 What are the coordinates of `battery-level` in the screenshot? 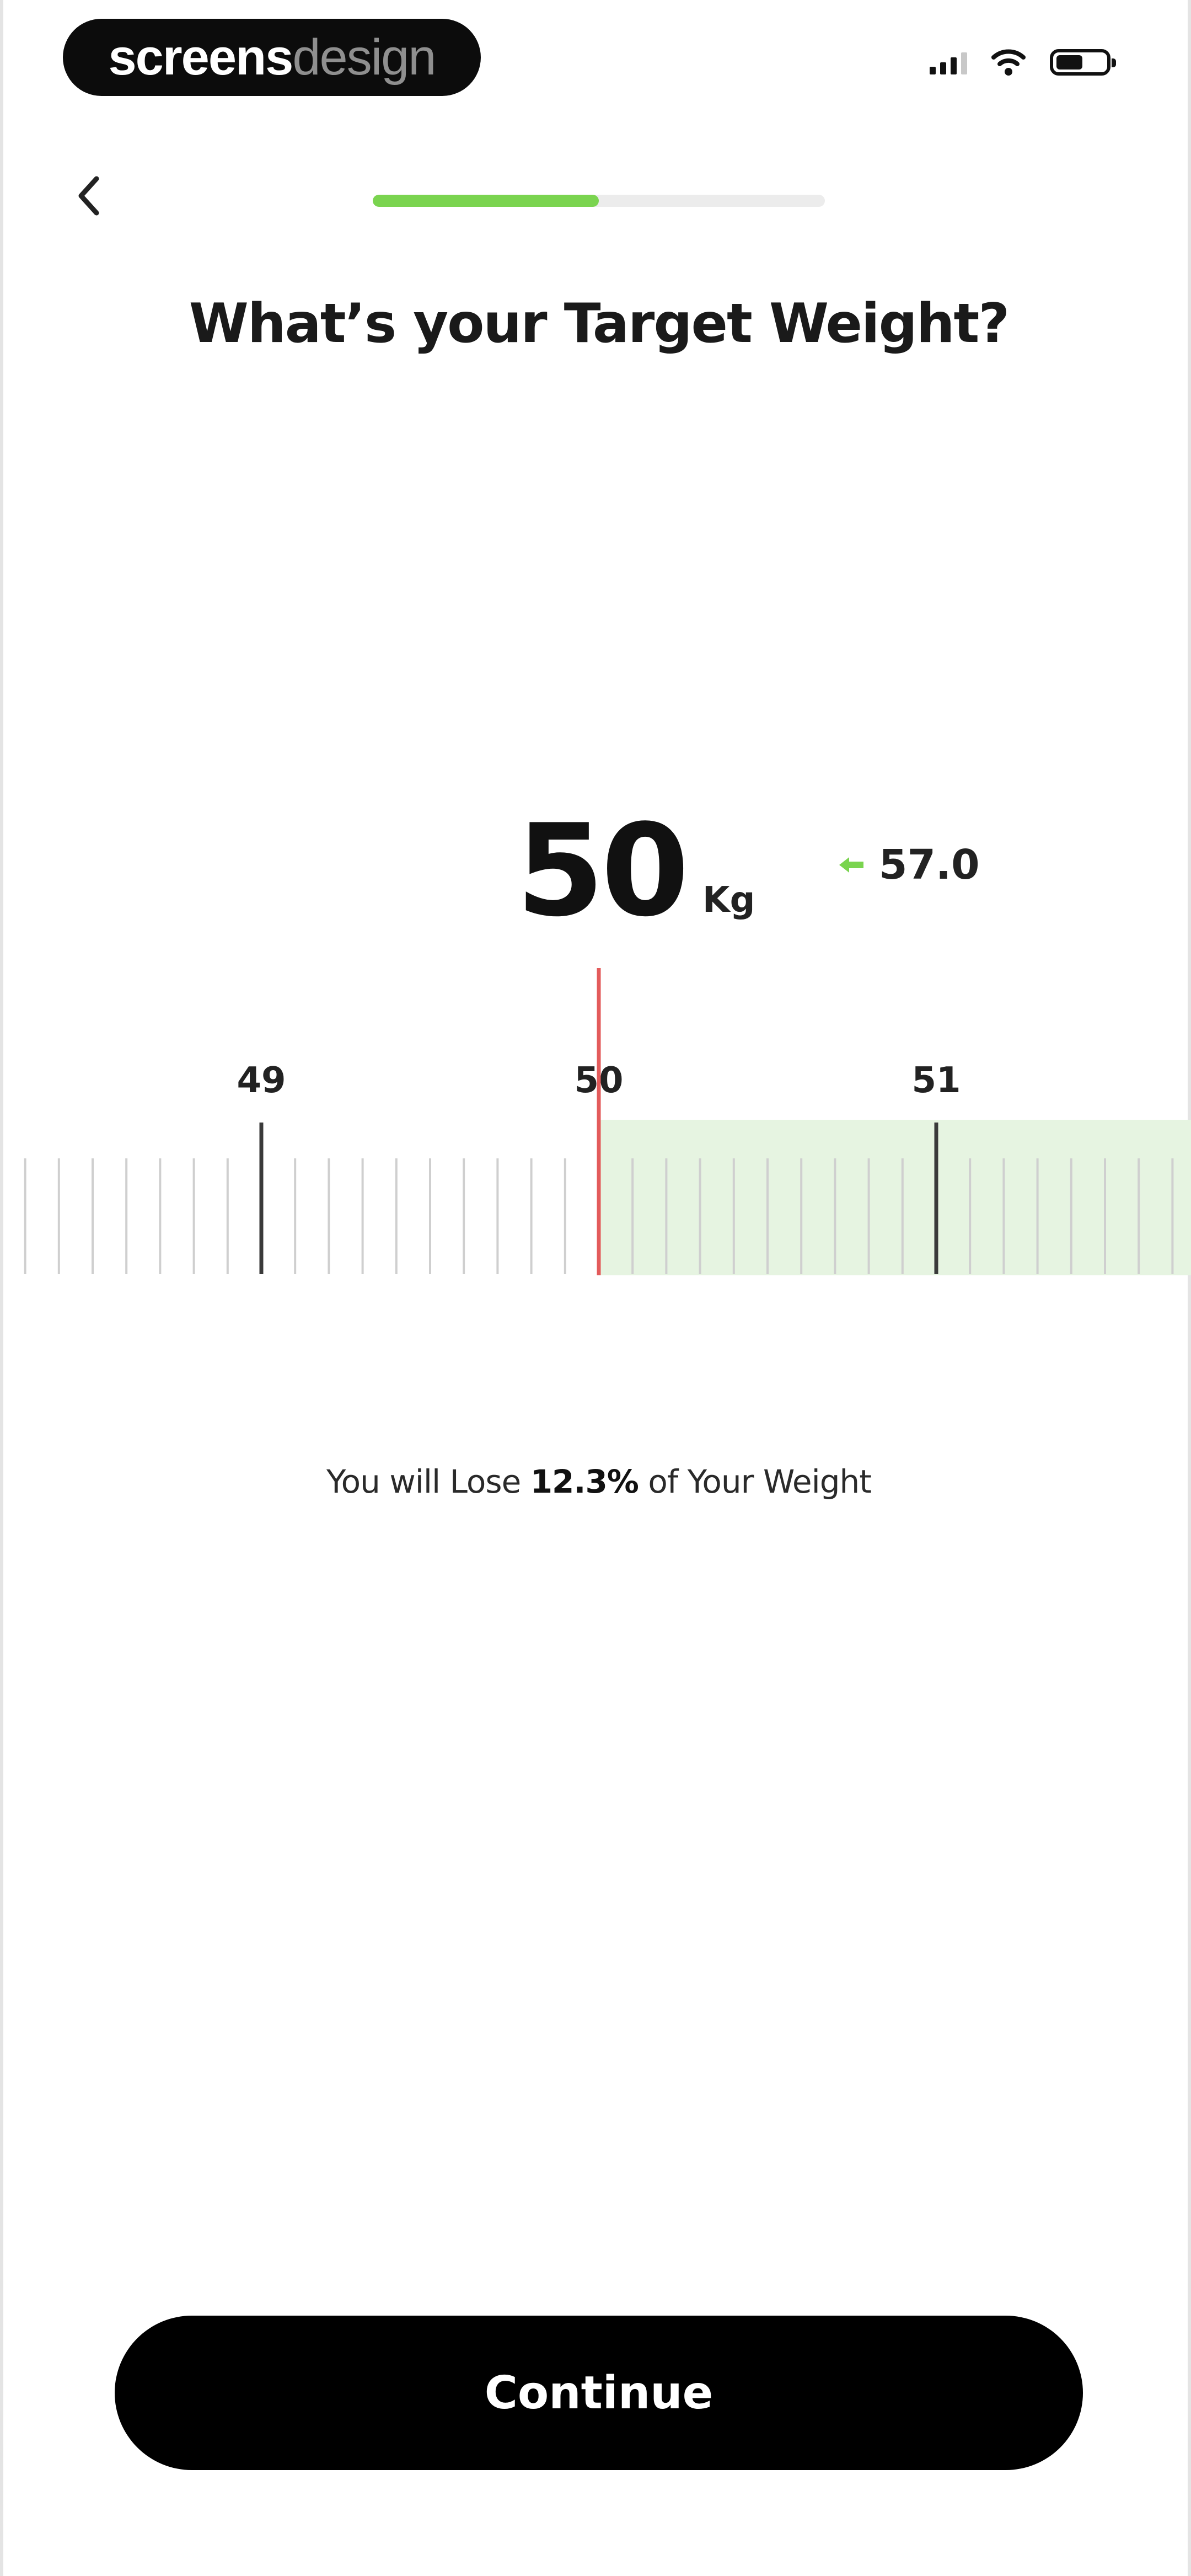 It's located at (1069, 62).